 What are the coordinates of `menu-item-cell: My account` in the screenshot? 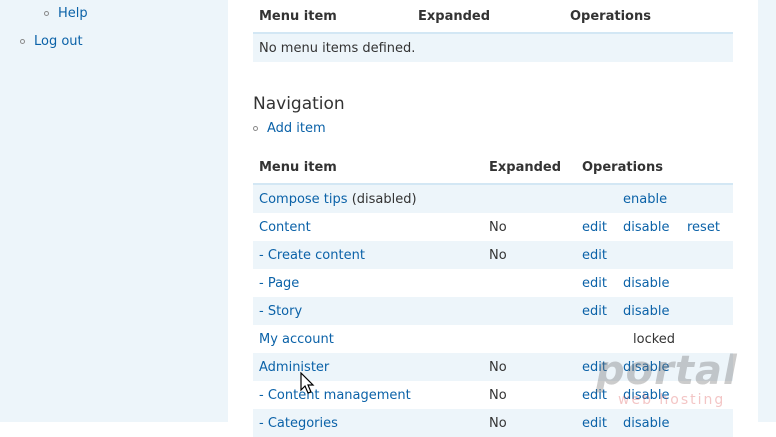 It's located at (368, 339).